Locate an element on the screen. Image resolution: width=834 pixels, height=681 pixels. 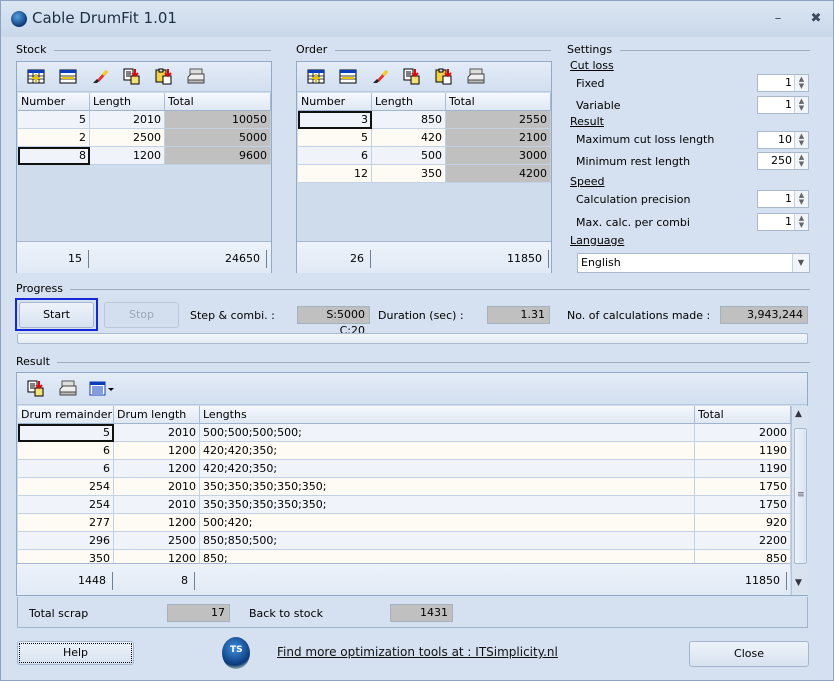
cell-number: 12 is located at coordinates (335, 174).